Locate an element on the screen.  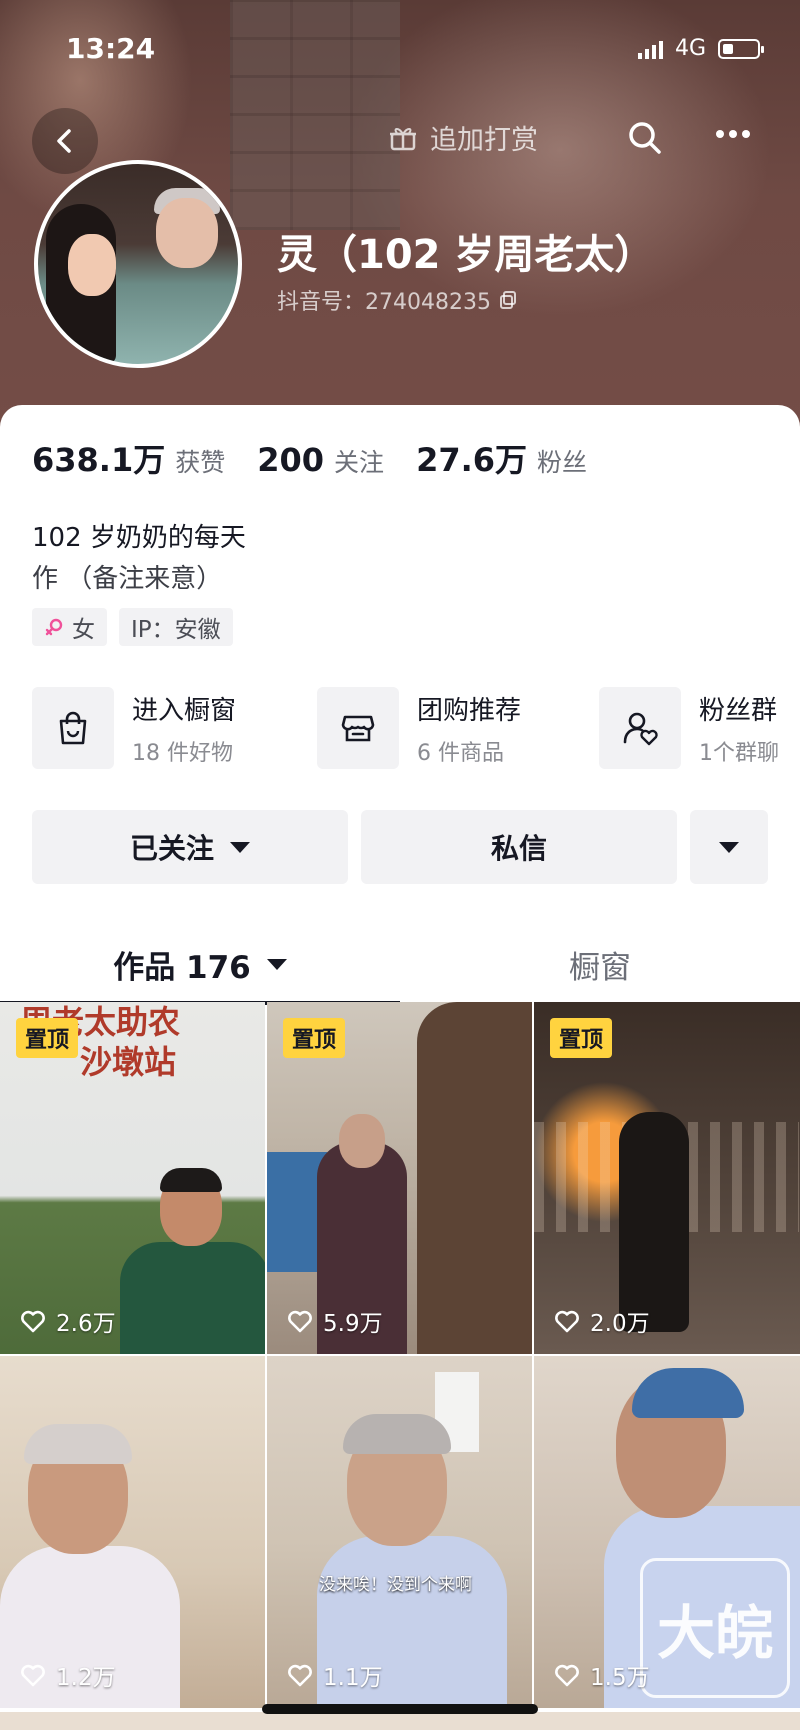
more-button is located at coordinates (733, 134).